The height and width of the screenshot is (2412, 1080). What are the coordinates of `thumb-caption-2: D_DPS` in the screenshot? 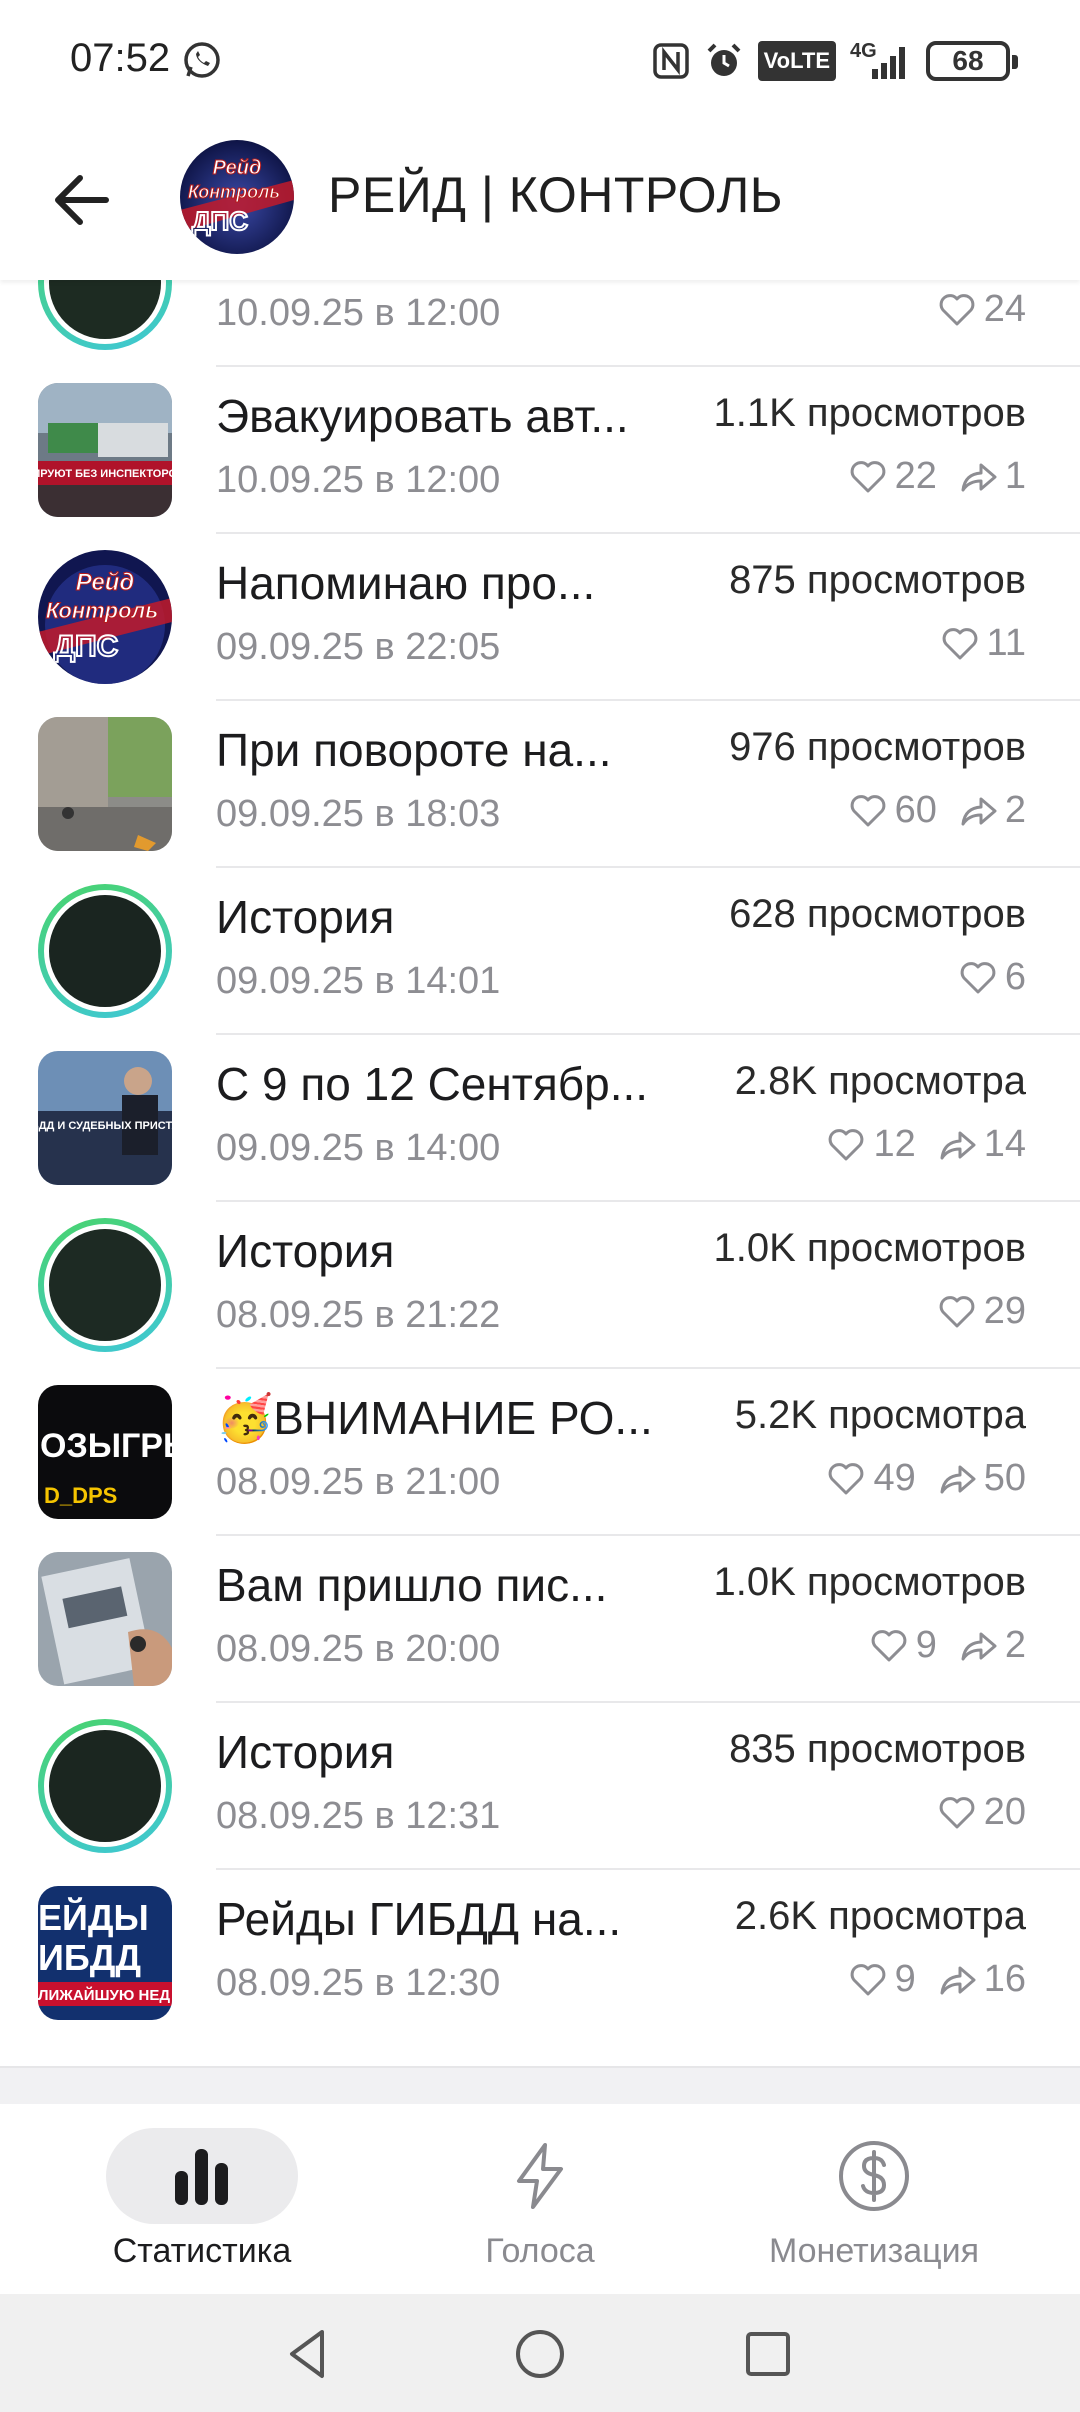 It's located at (80, 1495).